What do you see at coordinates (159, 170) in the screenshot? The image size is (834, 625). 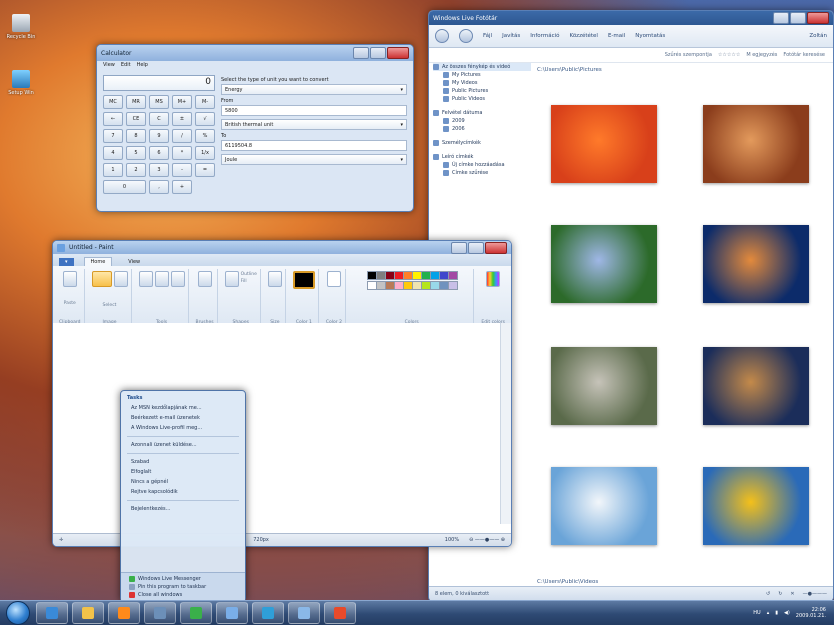 I see `calculator-key: 3` at bounding box center [159, 170].